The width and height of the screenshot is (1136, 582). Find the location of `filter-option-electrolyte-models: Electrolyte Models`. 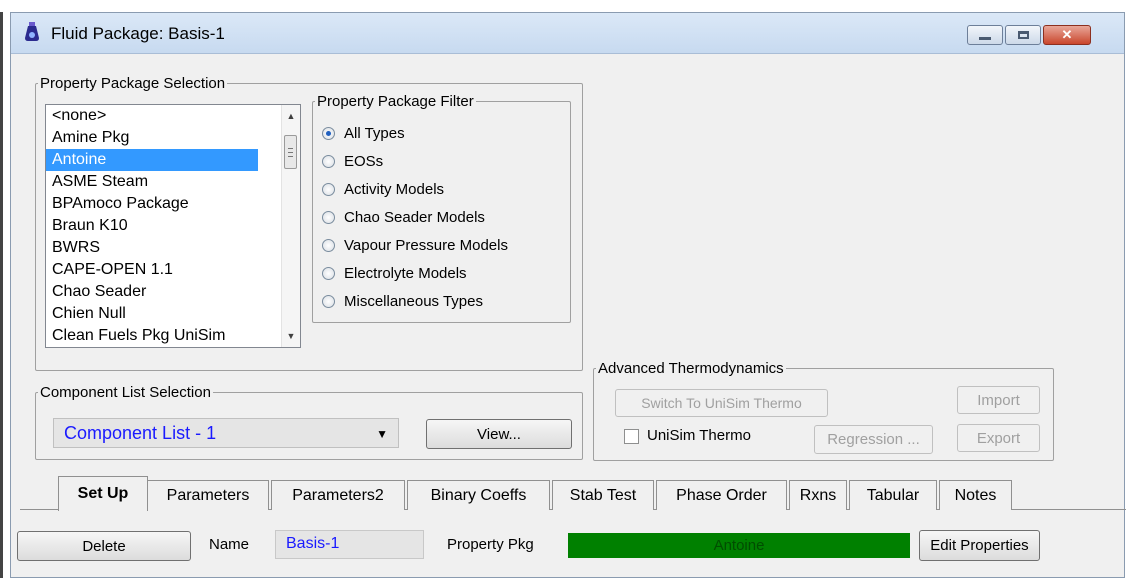

filter-option-electrolyte-models: Electrolyte Models is located at coordinates (394, 273).